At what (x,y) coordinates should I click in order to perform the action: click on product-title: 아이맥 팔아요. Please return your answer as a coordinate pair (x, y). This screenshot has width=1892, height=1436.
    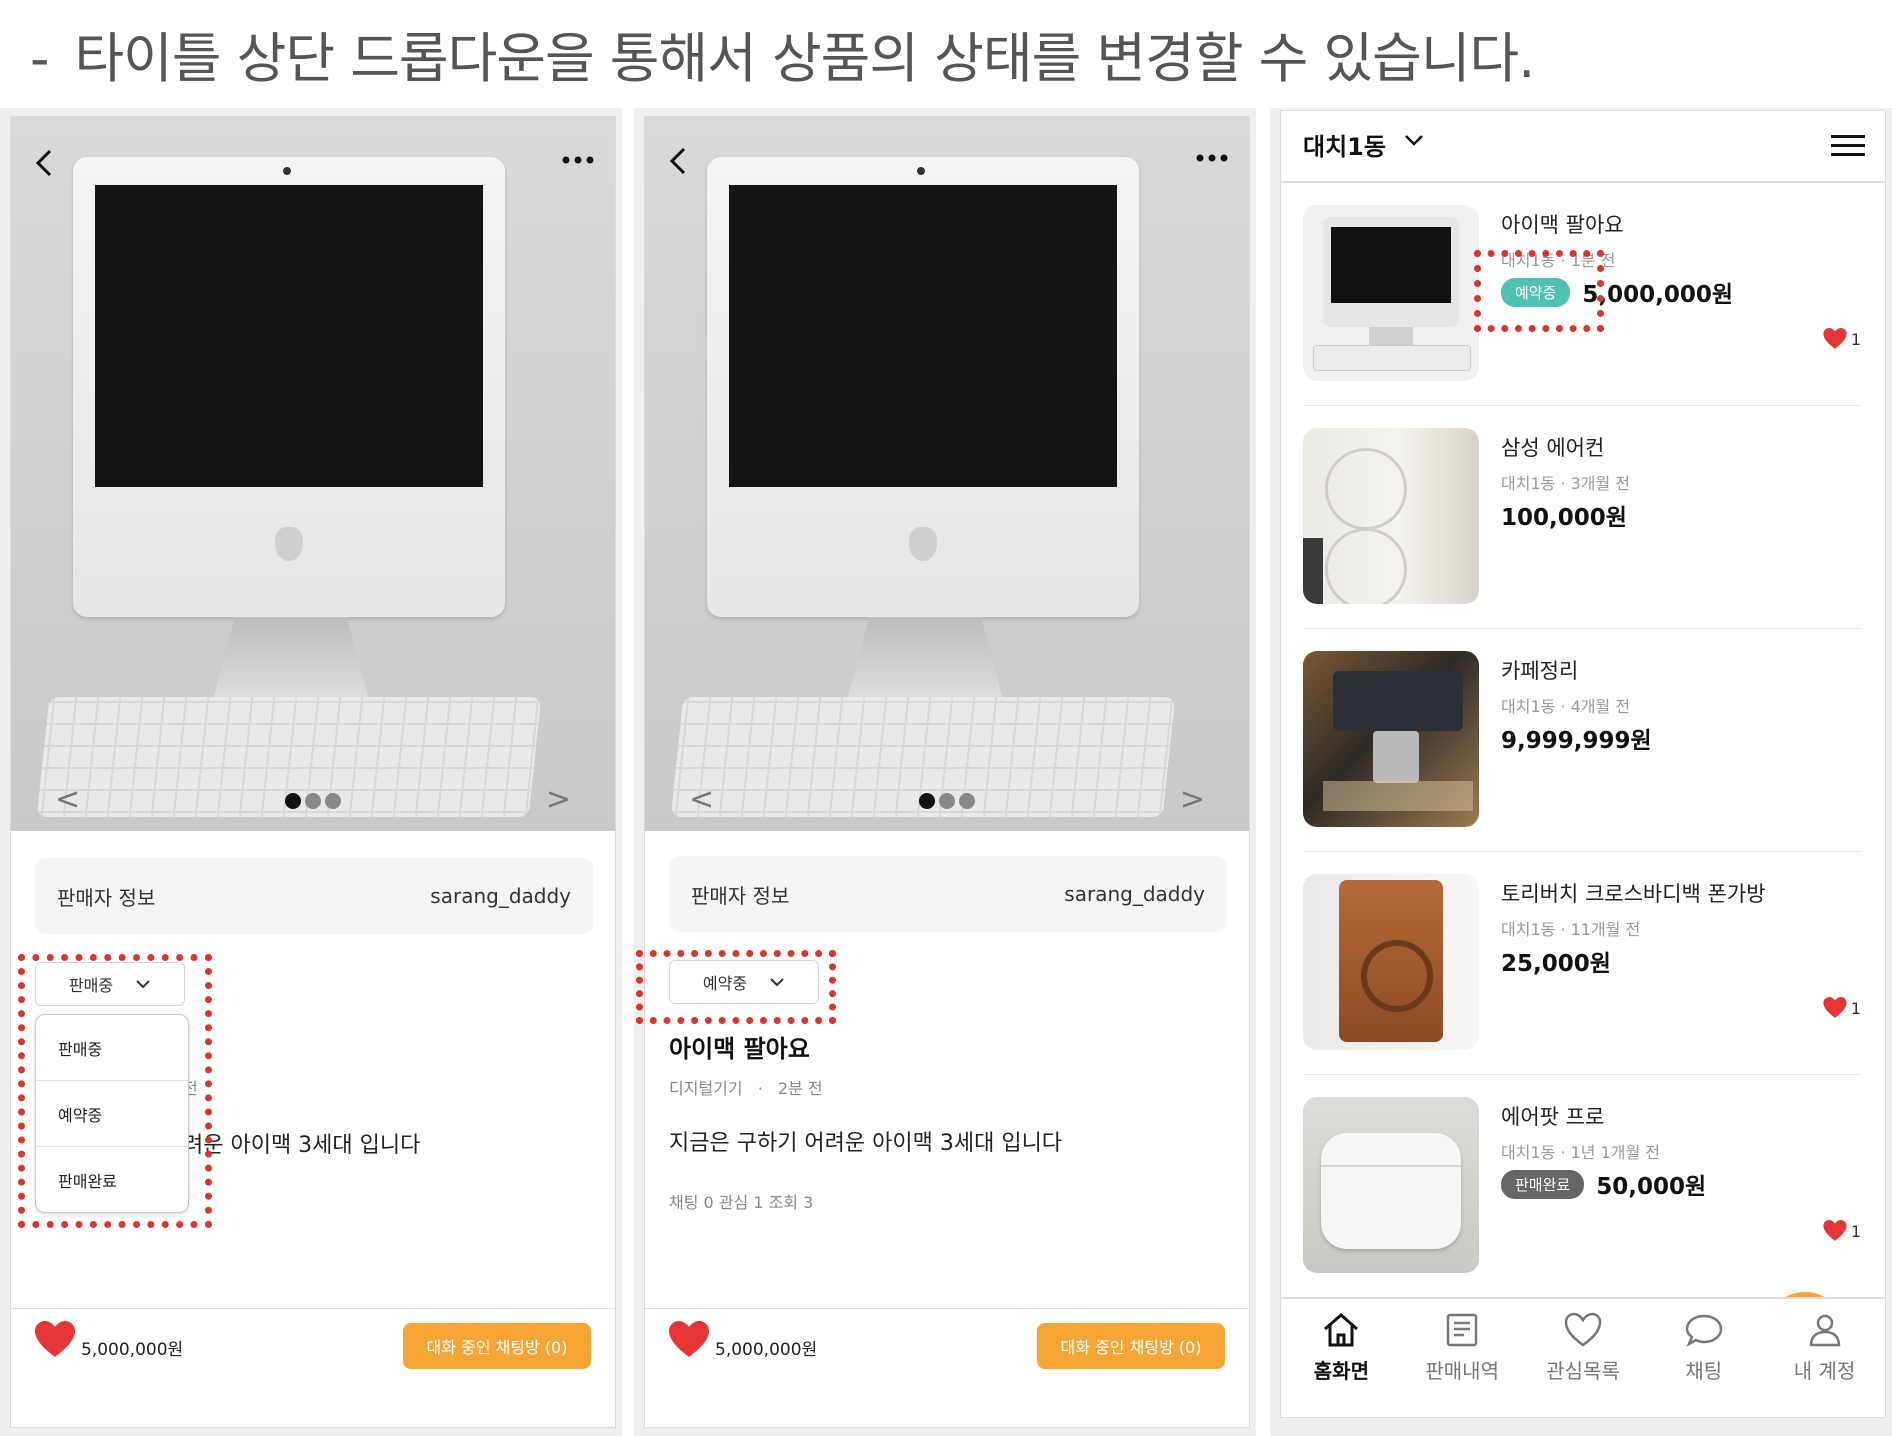
    Looking at the image, I should click on (739, 1049).